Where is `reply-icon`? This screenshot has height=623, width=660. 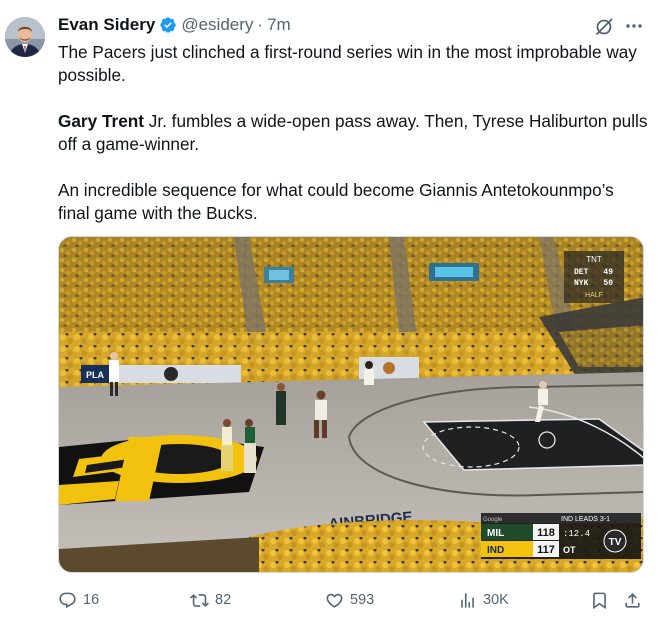
reply-icon is located at coordinates (67, 600).